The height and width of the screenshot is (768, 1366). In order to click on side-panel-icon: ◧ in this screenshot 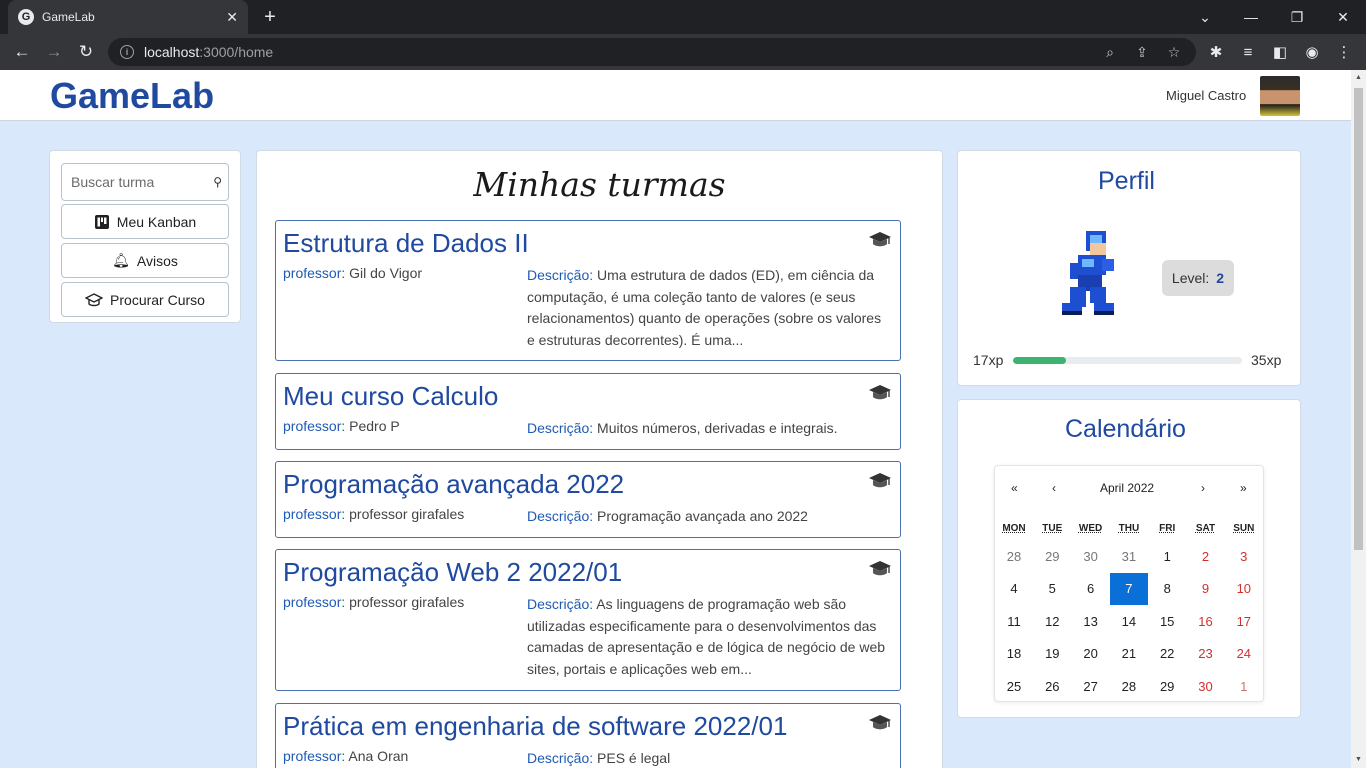, I will do `click(1280, 52)`.